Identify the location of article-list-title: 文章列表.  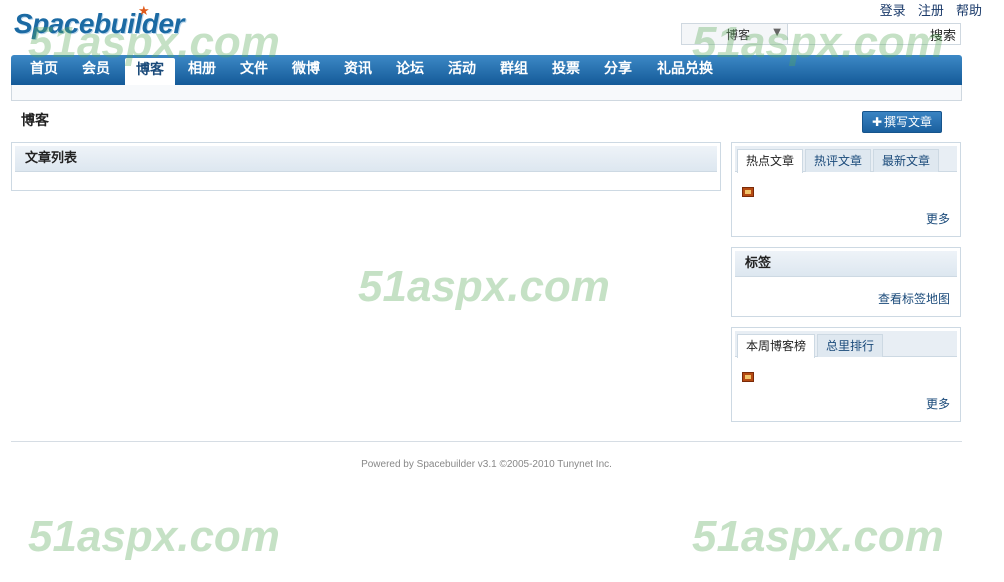
(366, 159).